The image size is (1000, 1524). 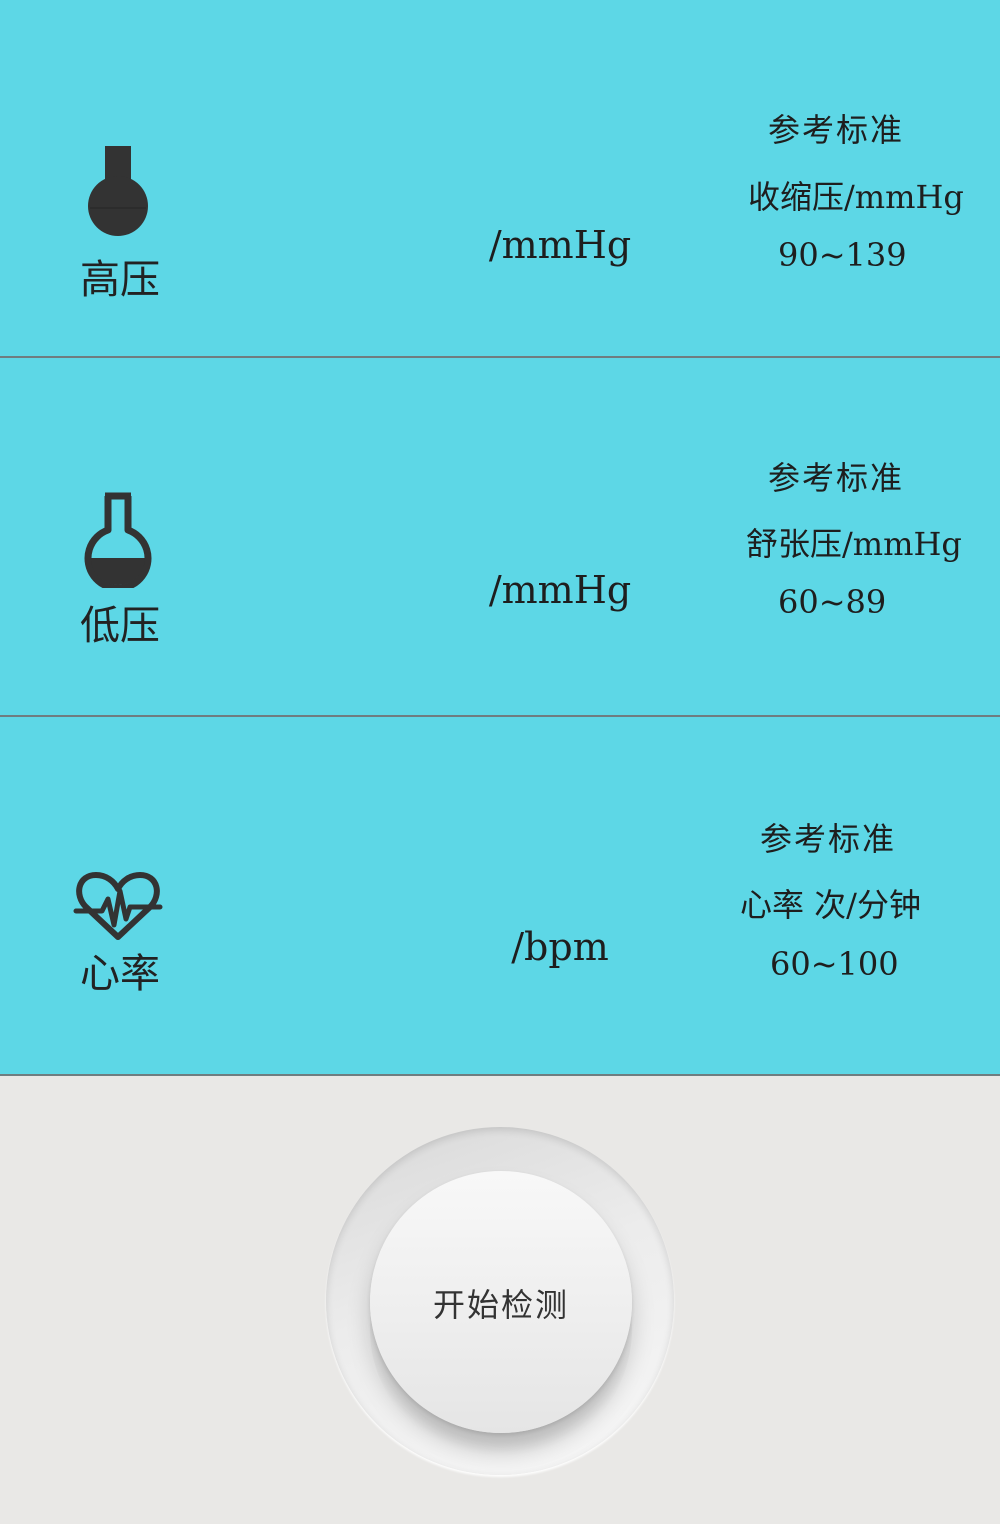 I want to click on diastolic-reference-title: 参考标准, so click(x=836, y=478).